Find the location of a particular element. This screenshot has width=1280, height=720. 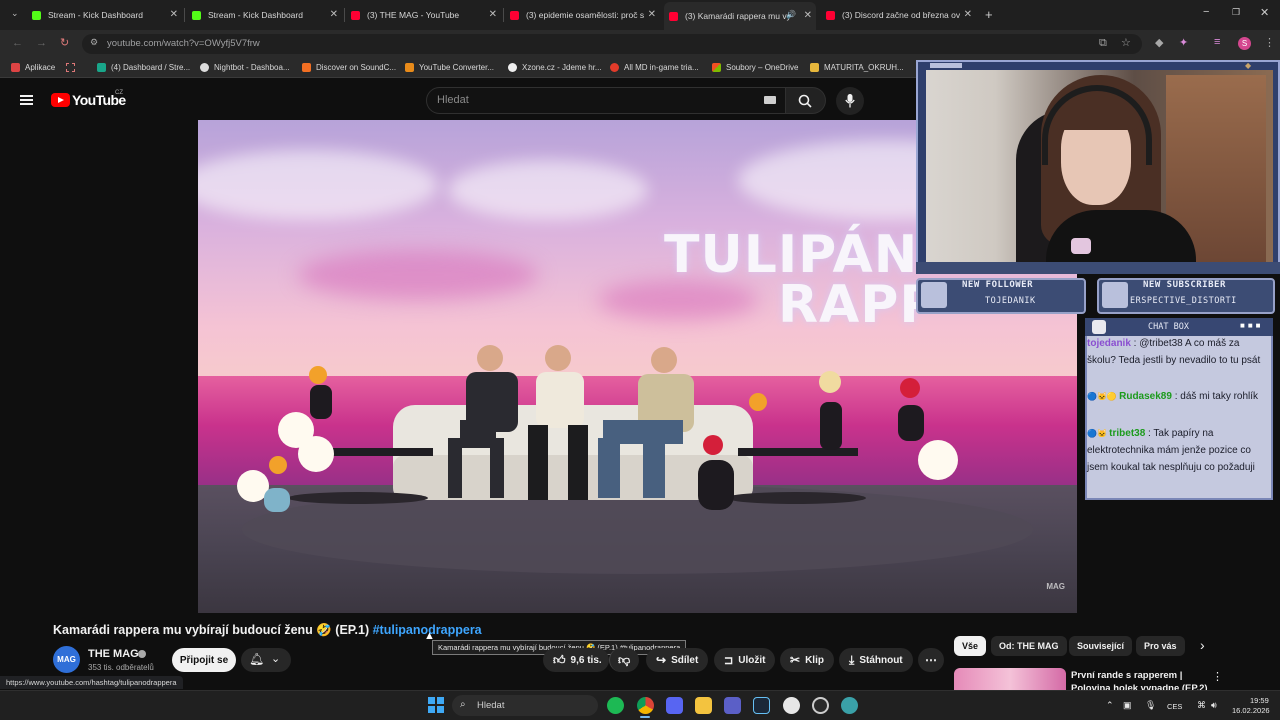

join-button: Připojit se is located at coordinates (204, 660).